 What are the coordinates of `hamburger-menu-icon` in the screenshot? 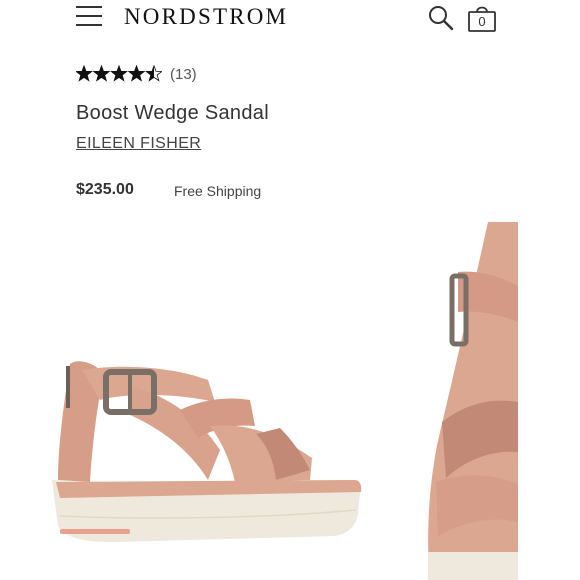 It's located at (89, 16).